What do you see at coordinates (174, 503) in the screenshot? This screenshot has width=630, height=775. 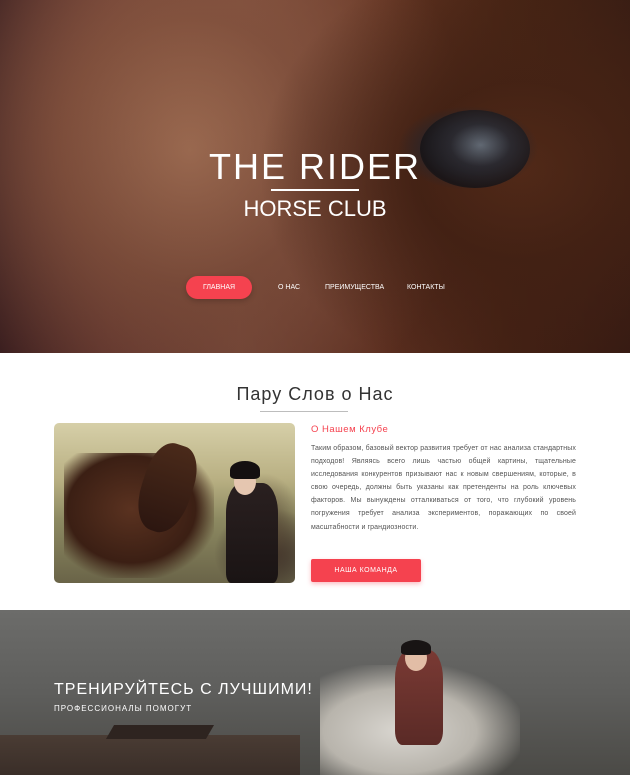 I see `about-photo` at bounding box center [174, 503].